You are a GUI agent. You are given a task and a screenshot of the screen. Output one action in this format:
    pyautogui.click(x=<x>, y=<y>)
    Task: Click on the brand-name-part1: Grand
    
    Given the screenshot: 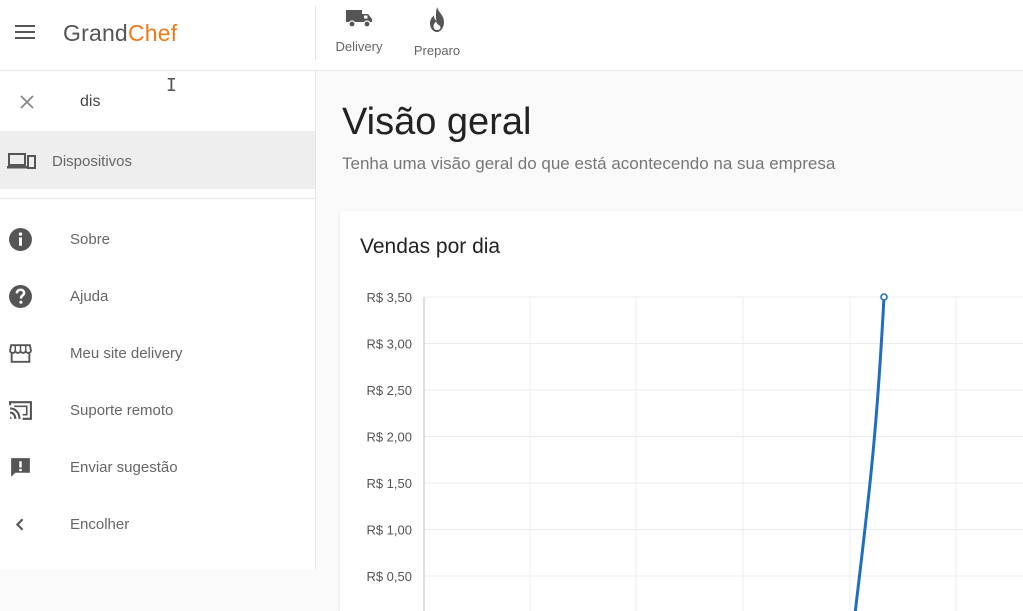 What is the action you would take?
    pyautogui.click(x=95, y=33)
    